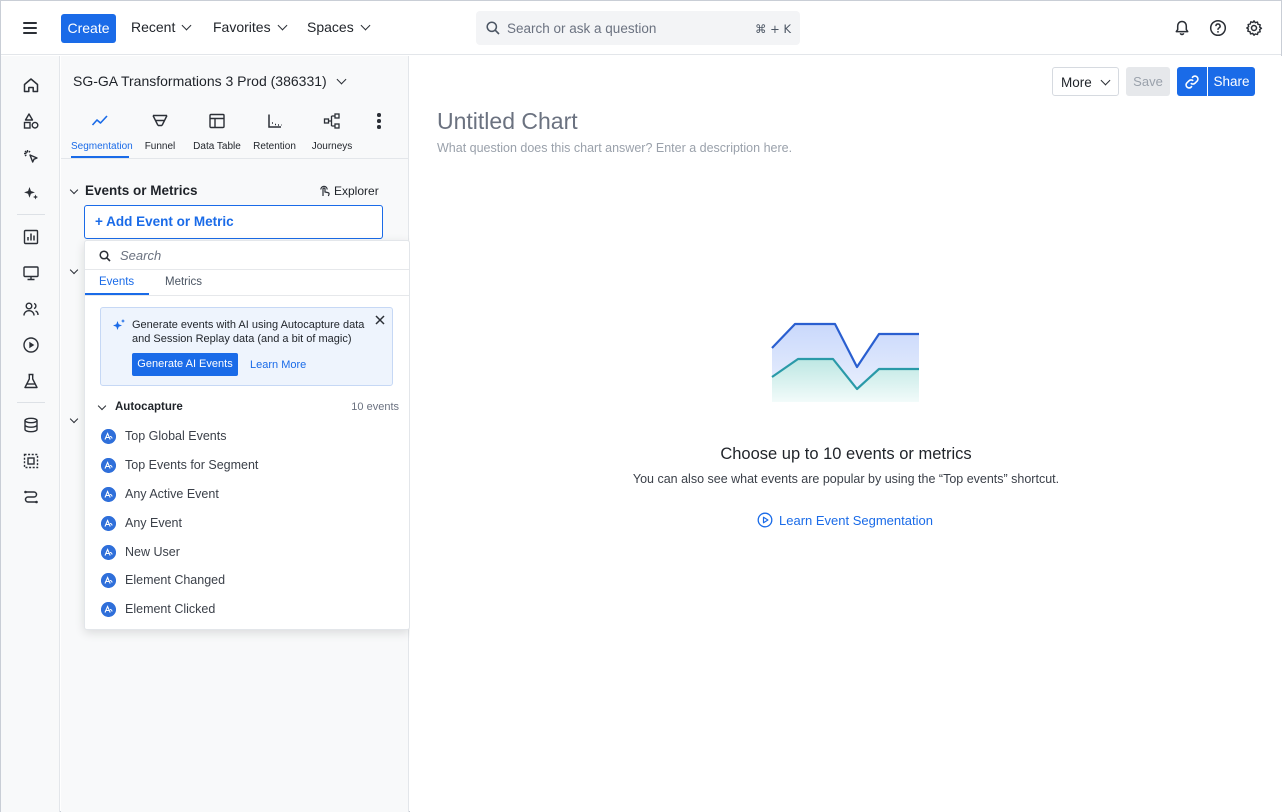  Describe the element at coordinates (375, 407) in the screenshot. I see `group-count: 10 events` at that location.